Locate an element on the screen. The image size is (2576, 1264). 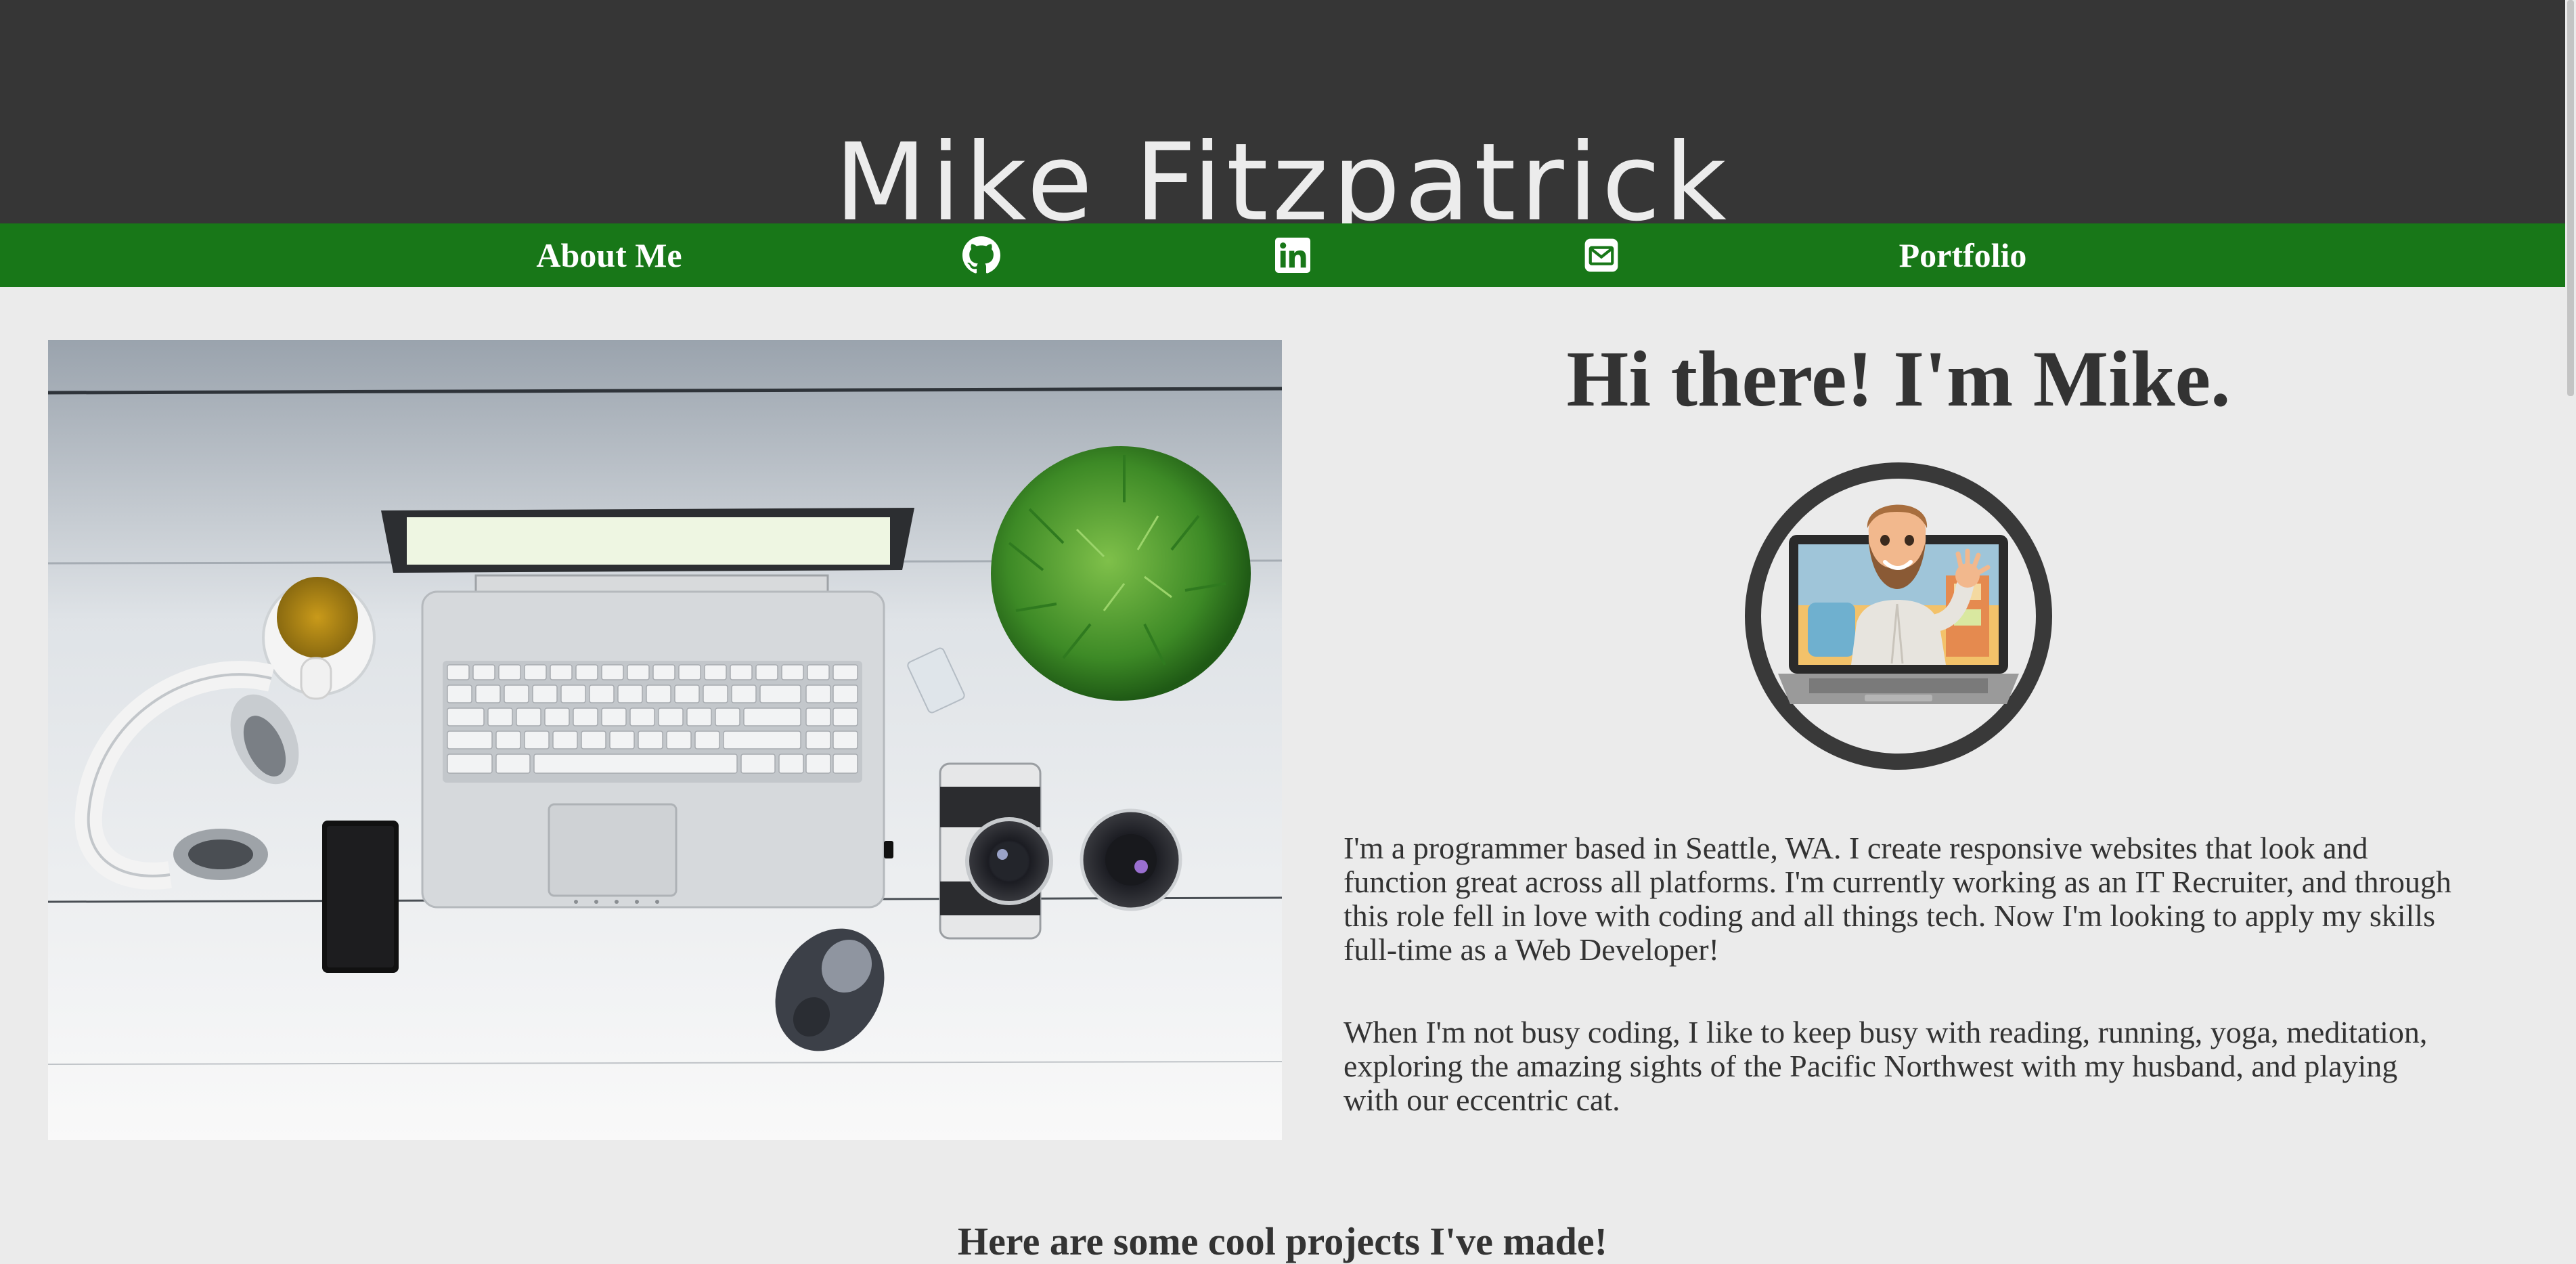
email-link is located at coordinates (1601, 255).